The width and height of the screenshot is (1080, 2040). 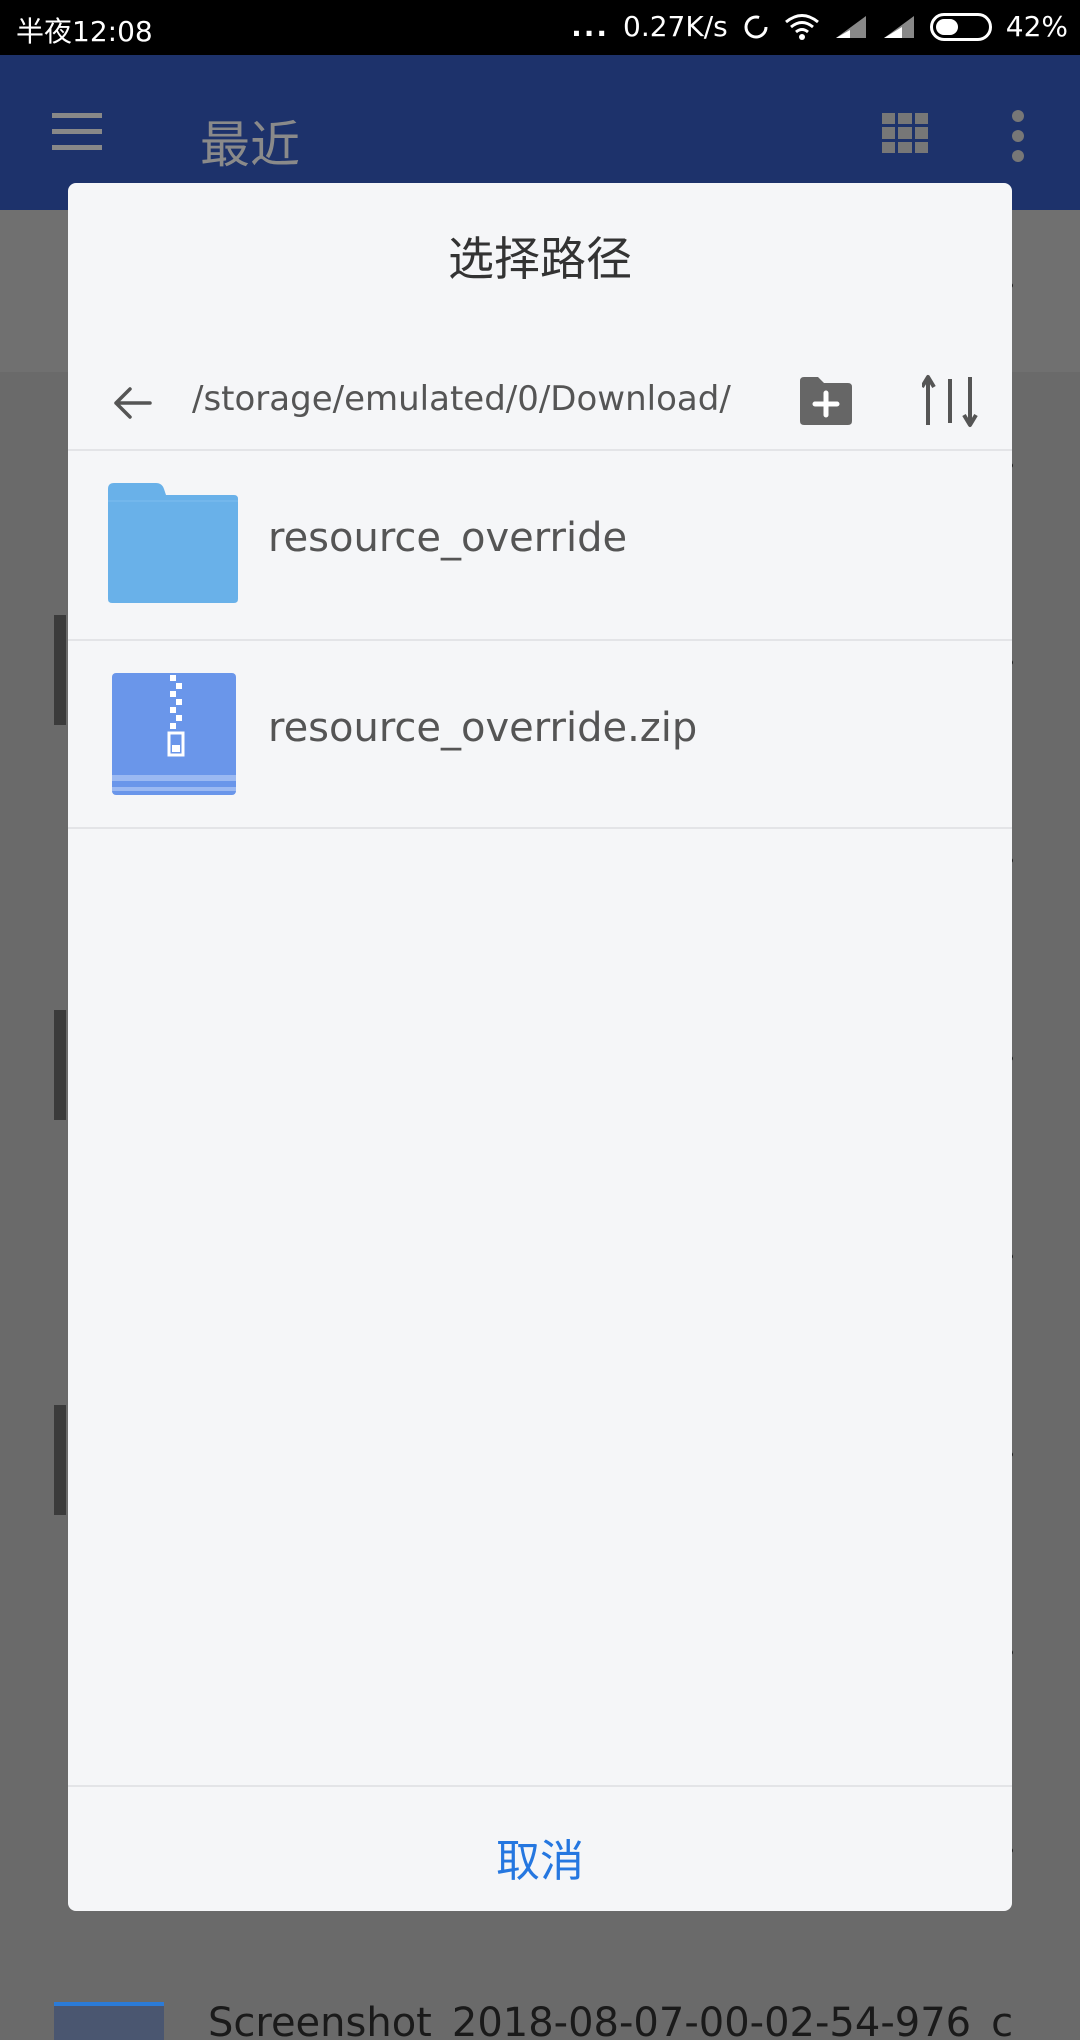 I want to click on background-list-item: Screenshot_2018-08-07-00-02-54-976_c, so click(x=540, y=1985).